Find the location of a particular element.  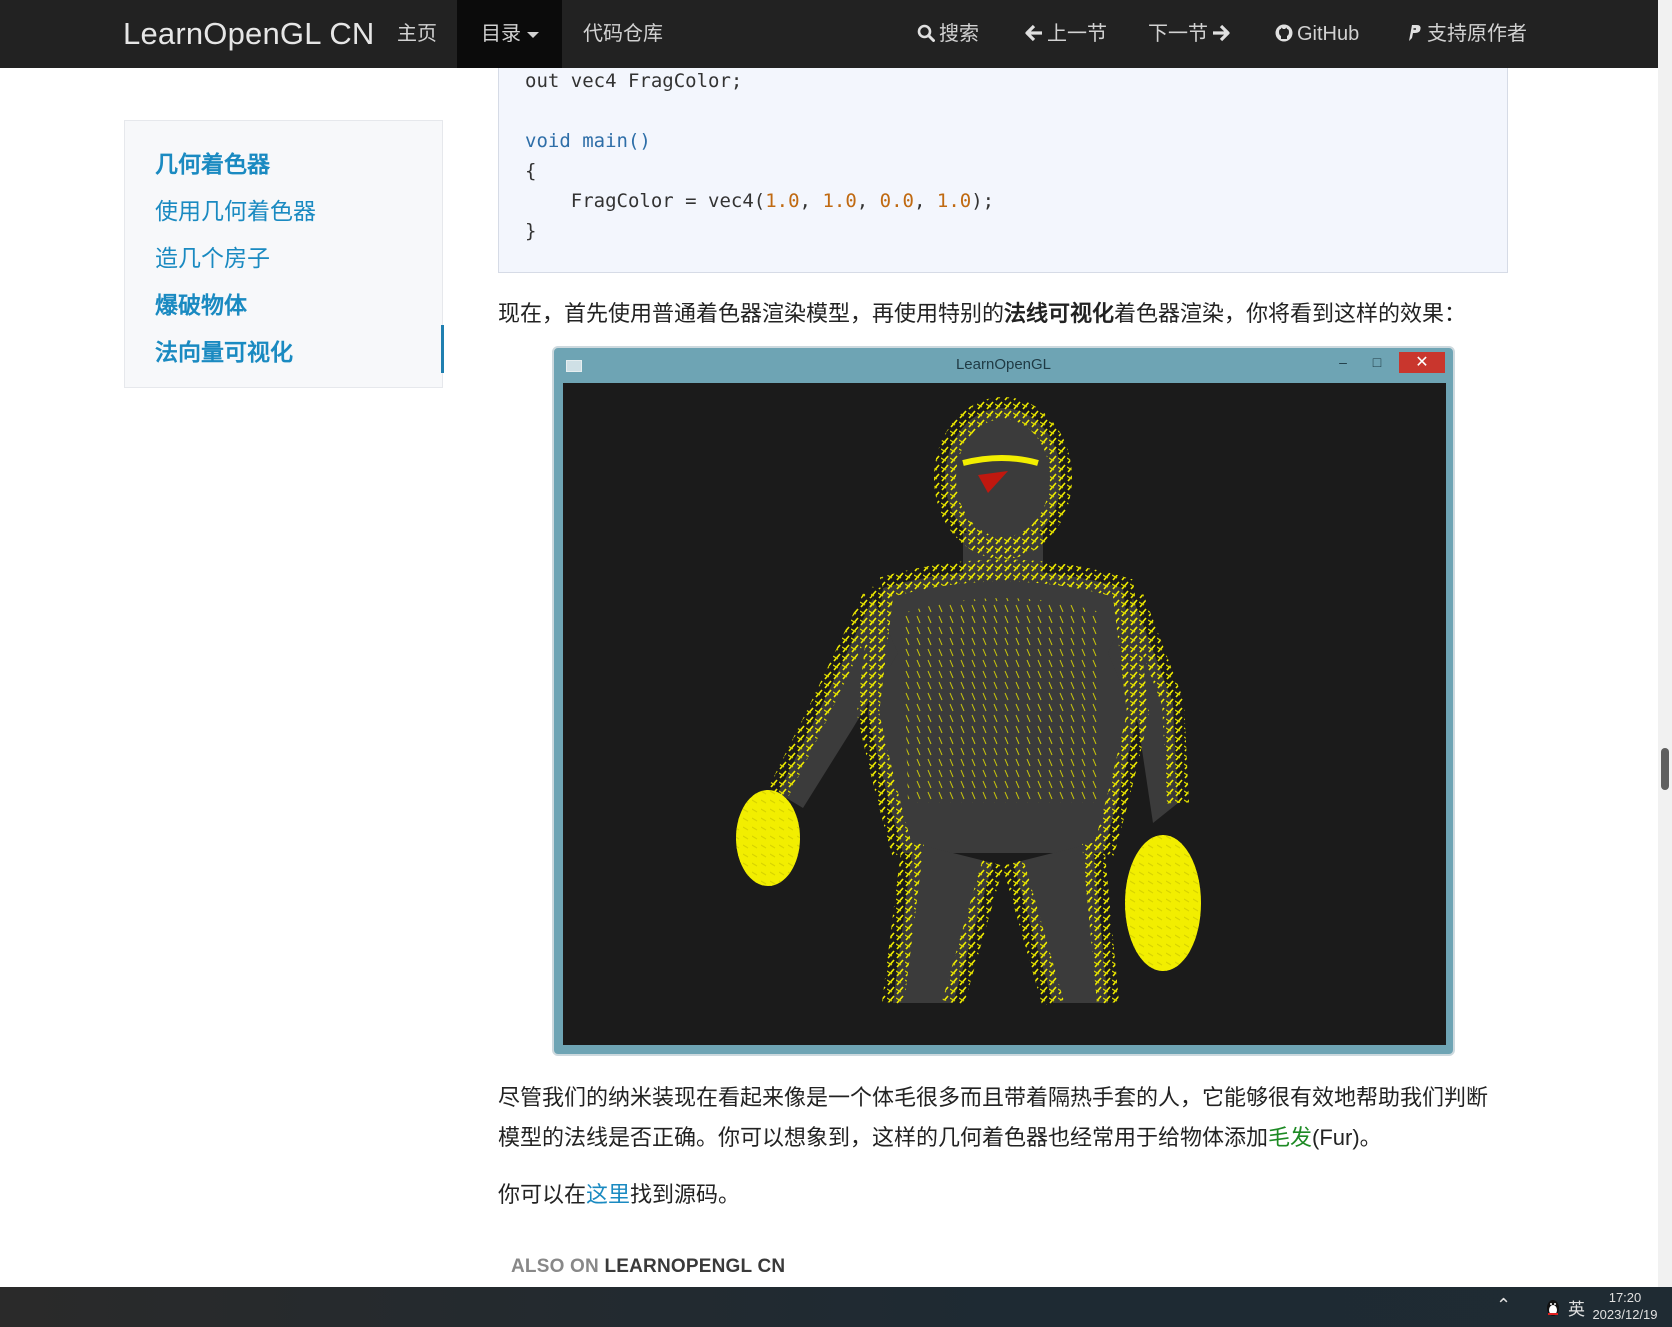

clock-time: 17:20 is located at coordinates (1625, 1297).